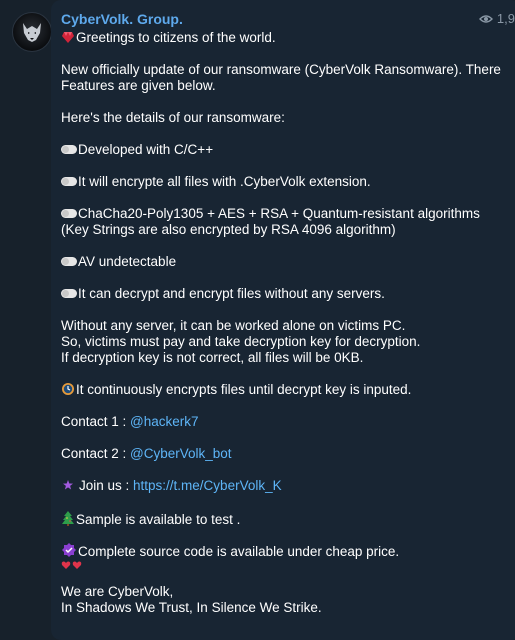  I want to click on details-line: Here's the details of our ransomware:, so click(173, 117).